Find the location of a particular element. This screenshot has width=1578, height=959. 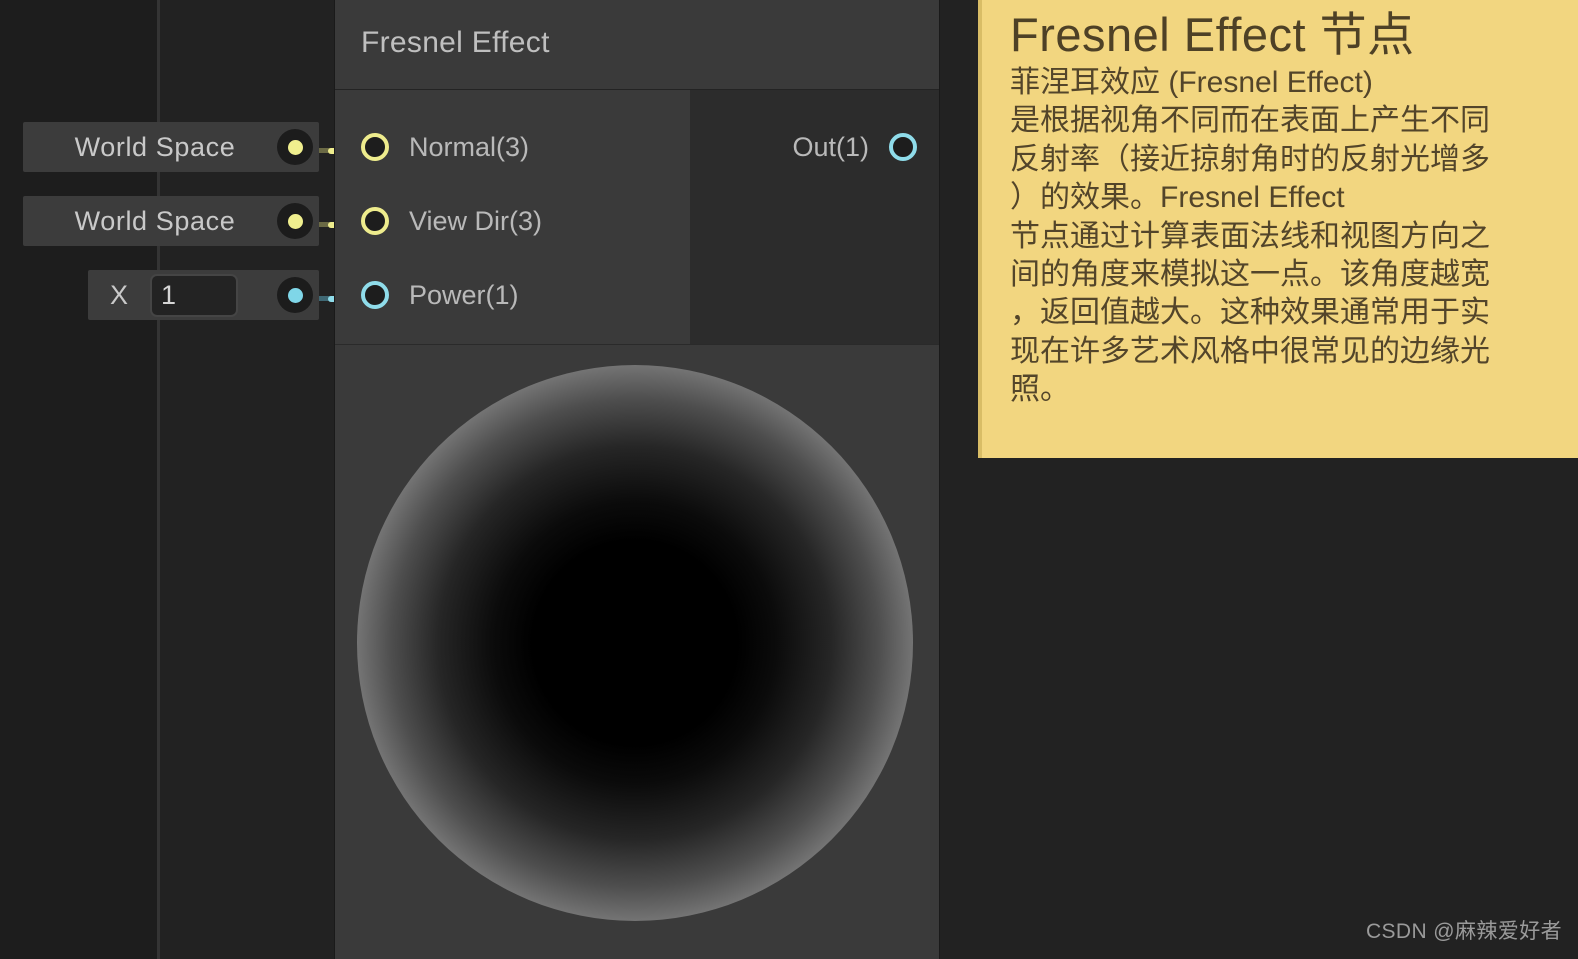

watermark: CSDN @麻辣爱好者 is located at coordinates (1463, 931).